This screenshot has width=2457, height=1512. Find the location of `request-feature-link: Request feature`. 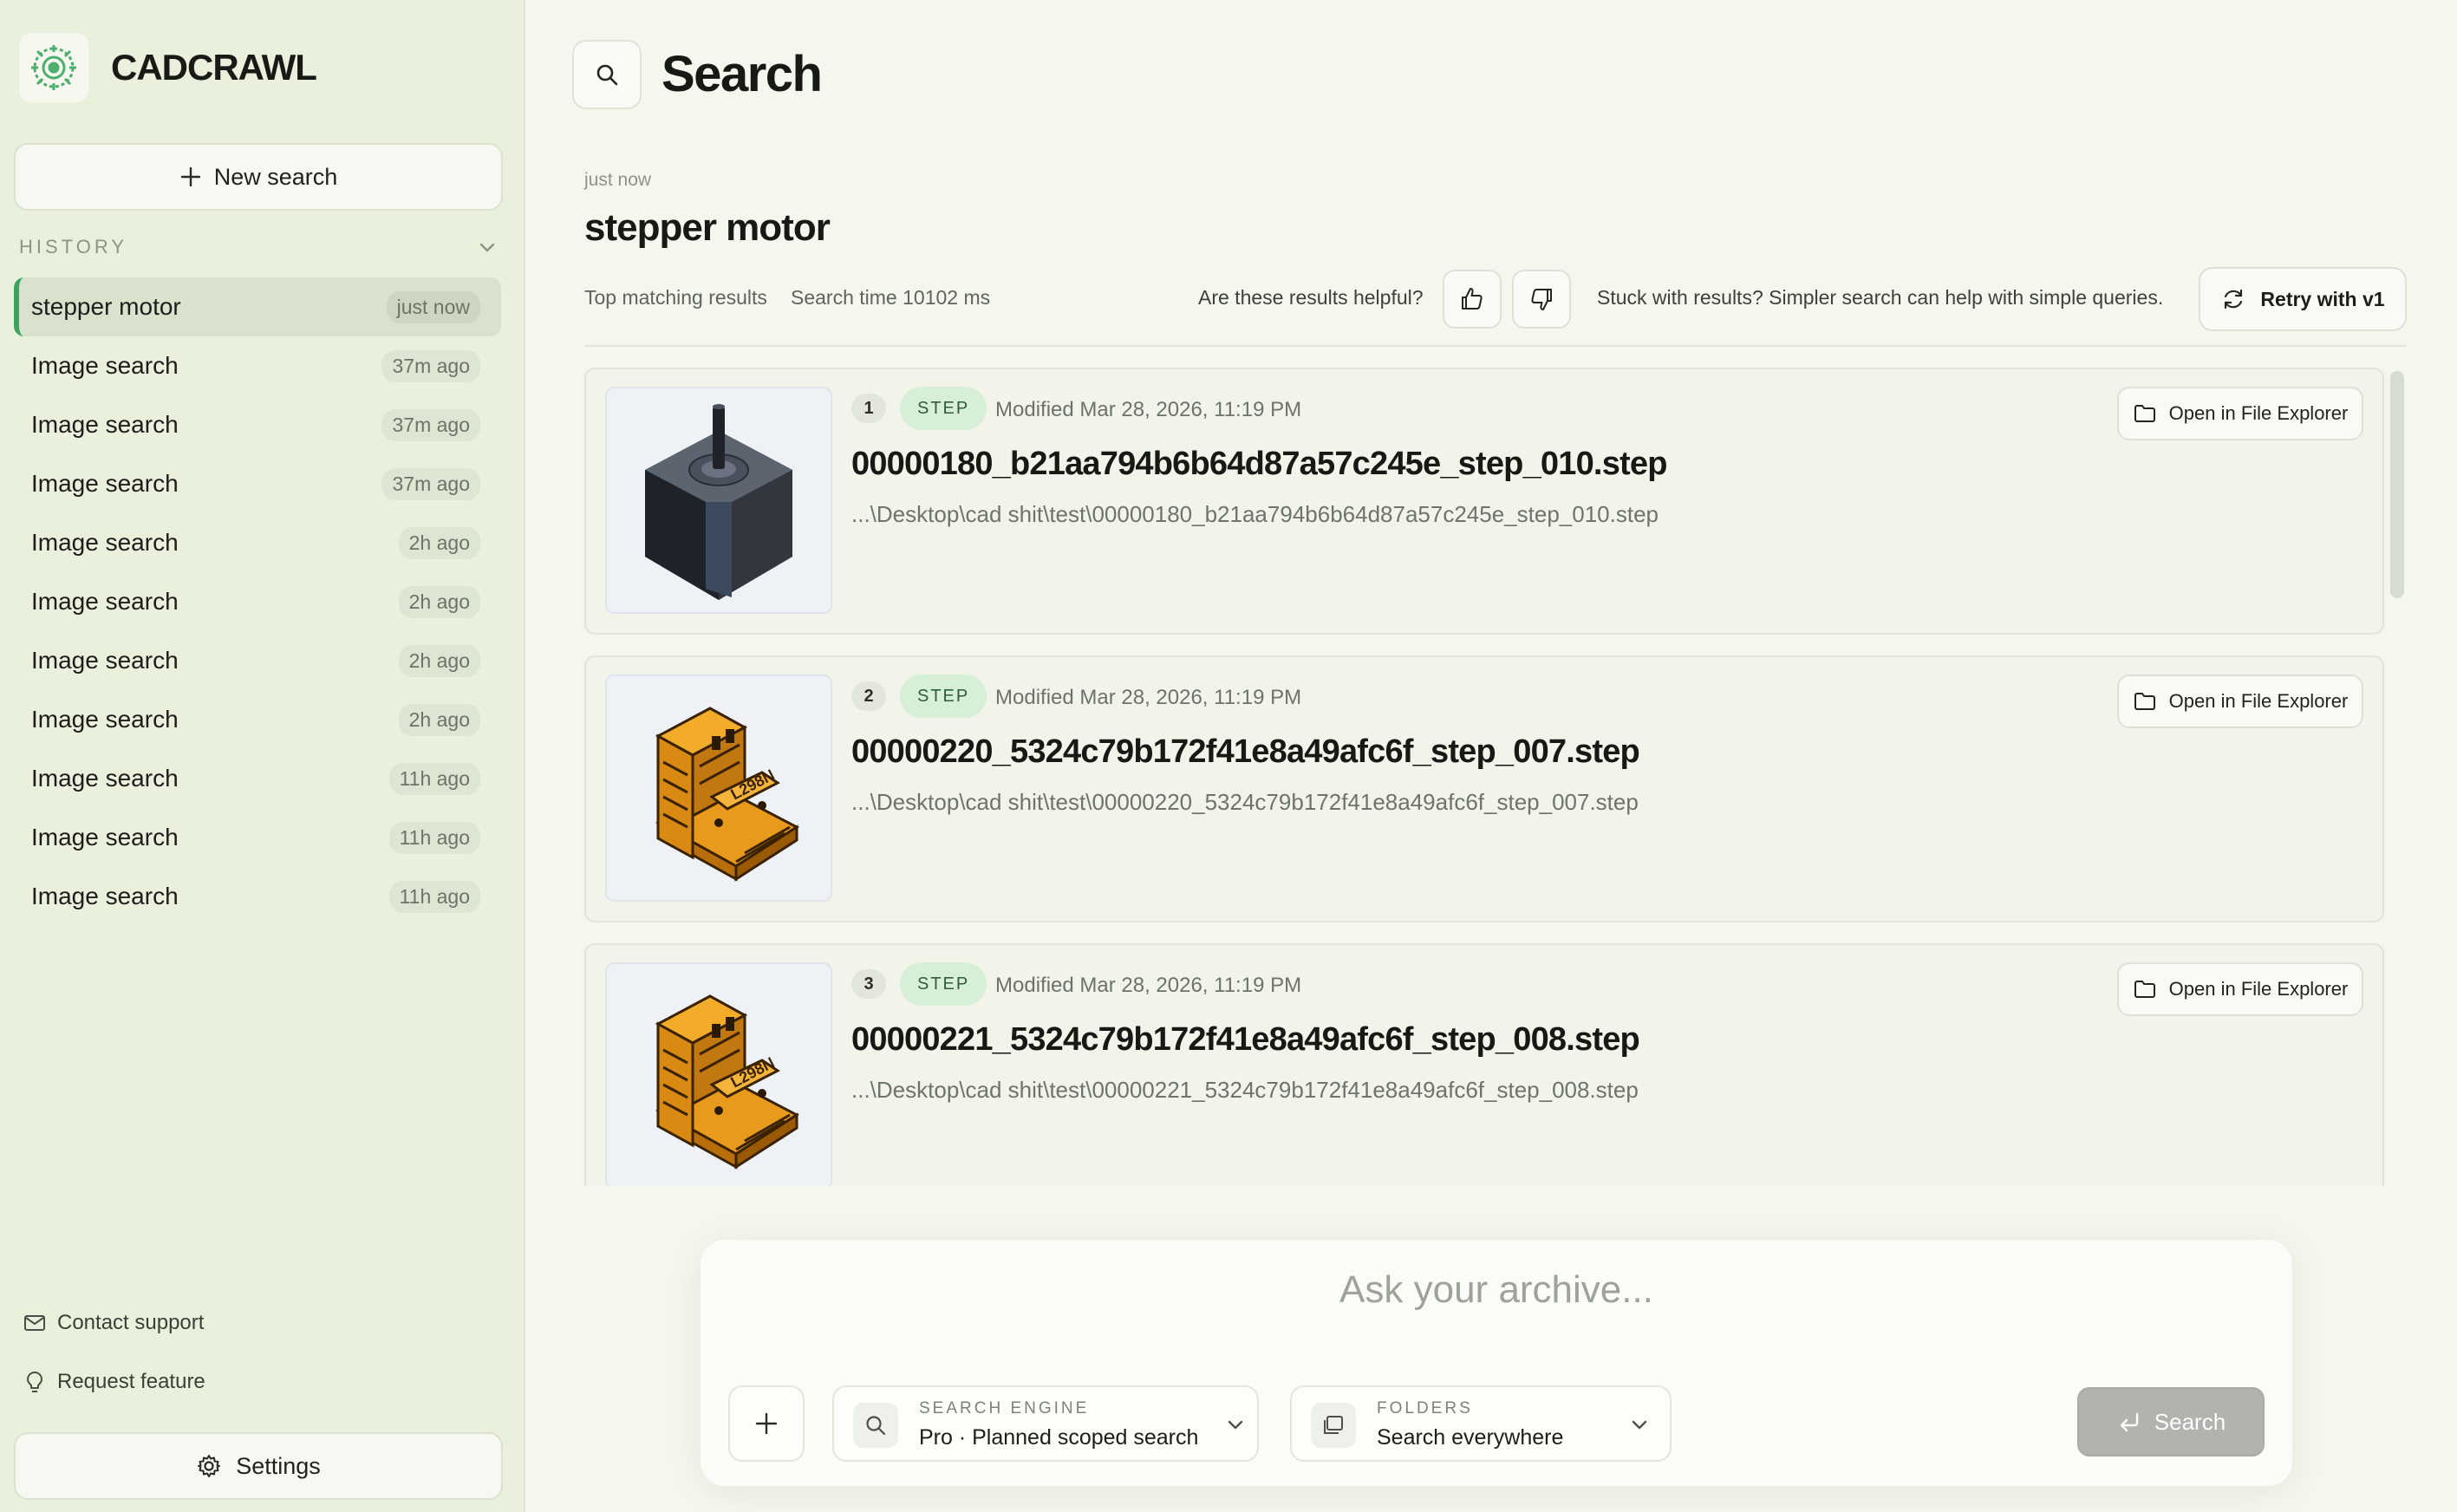

request-feature-link: Request feature is located at coordinates (114, 1382).